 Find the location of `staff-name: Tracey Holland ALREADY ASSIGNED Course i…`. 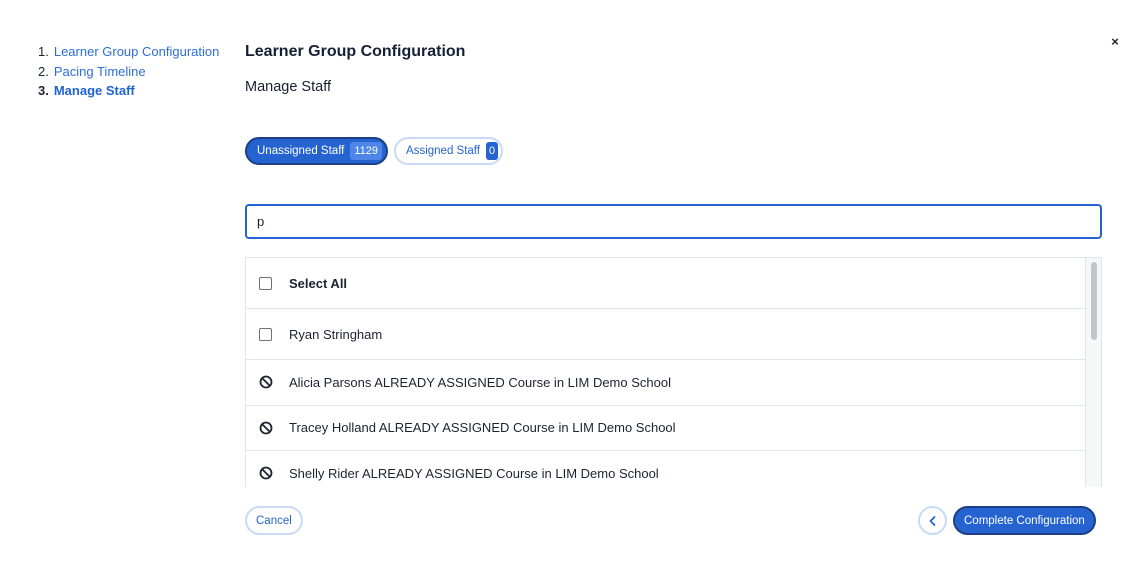

staff-name: Tracey Holland ALREADY ASSIGNED Course i… is located at coordinates (482, 428).